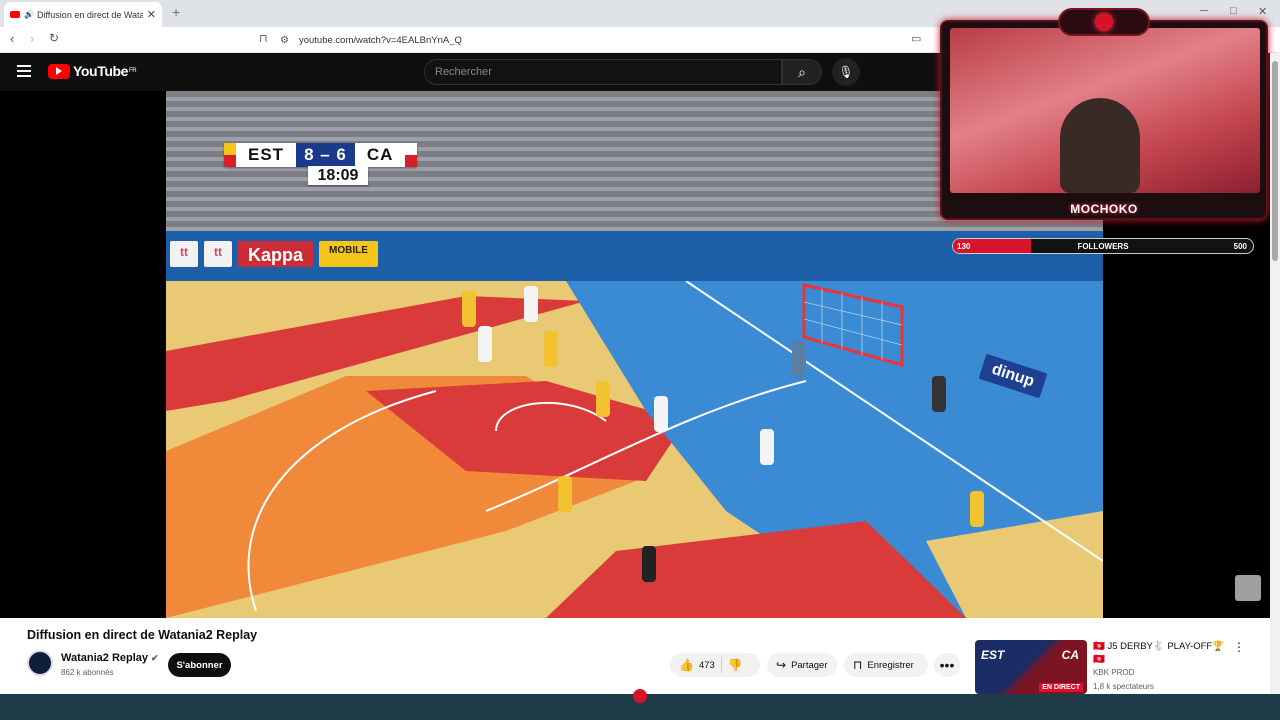  I want to click on like-icon: 👍, so click(686, 665).